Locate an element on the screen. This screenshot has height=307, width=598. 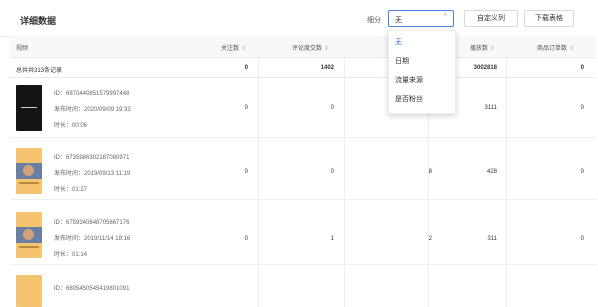
column-header-plays: 播放数 ⇕ is located at coordinates (482, 47).